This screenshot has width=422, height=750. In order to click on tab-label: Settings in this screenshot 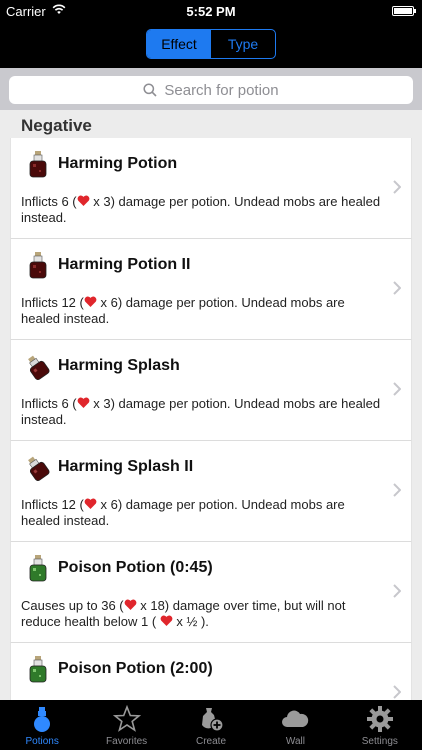, I will do `click(379, 741)`.